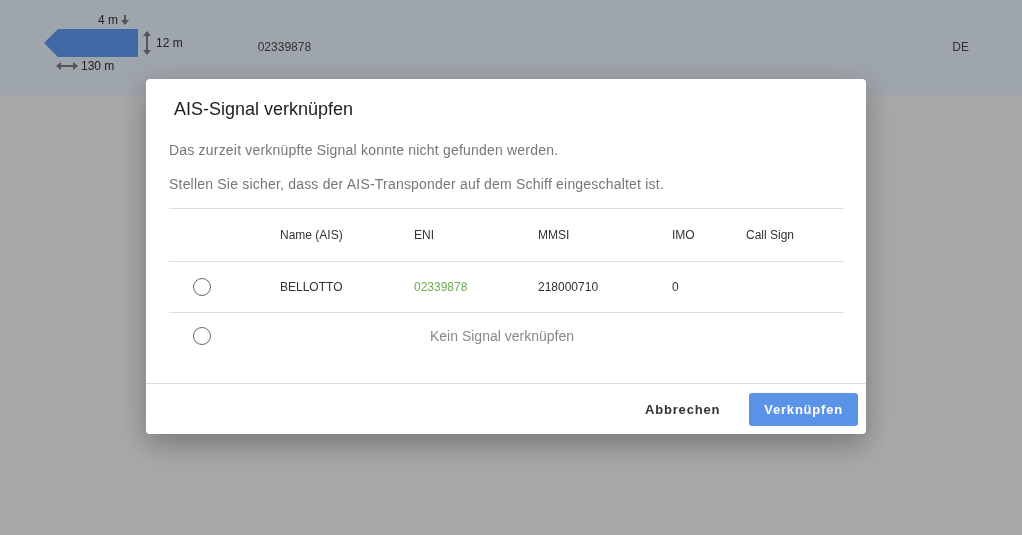 The width and height of the screenshot is (1022, 535). I want to click on table-cell-text: 0, so click(676, 287).